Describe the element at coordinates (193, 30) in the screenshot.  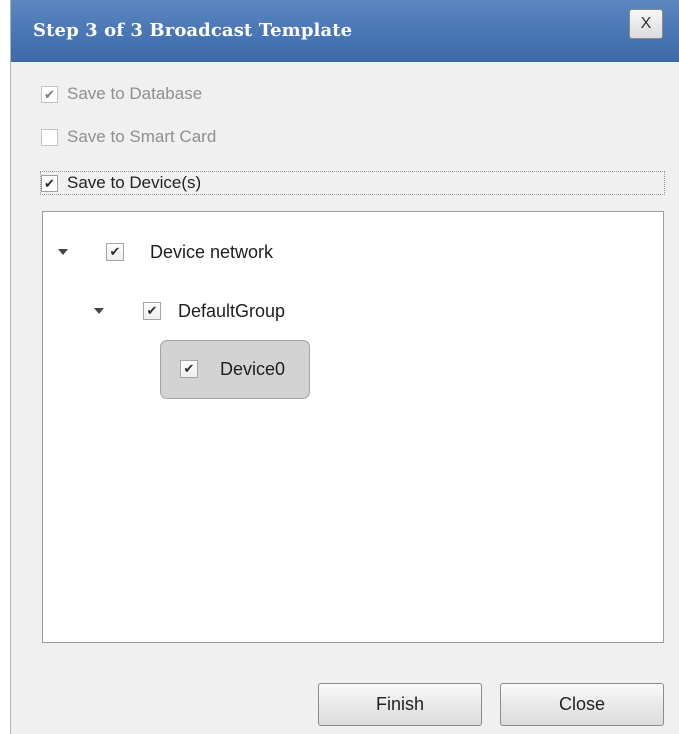
I see `dialog-title: Step 3 of 3 Broadcast Template` at that location.